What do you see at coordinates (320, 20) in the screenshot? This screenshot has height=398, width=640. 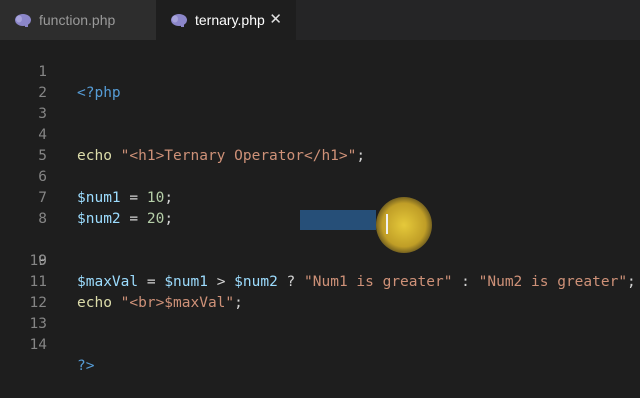 I see `tab-bar: function.php ternary.php ✕` at bounding box center [320, 20].